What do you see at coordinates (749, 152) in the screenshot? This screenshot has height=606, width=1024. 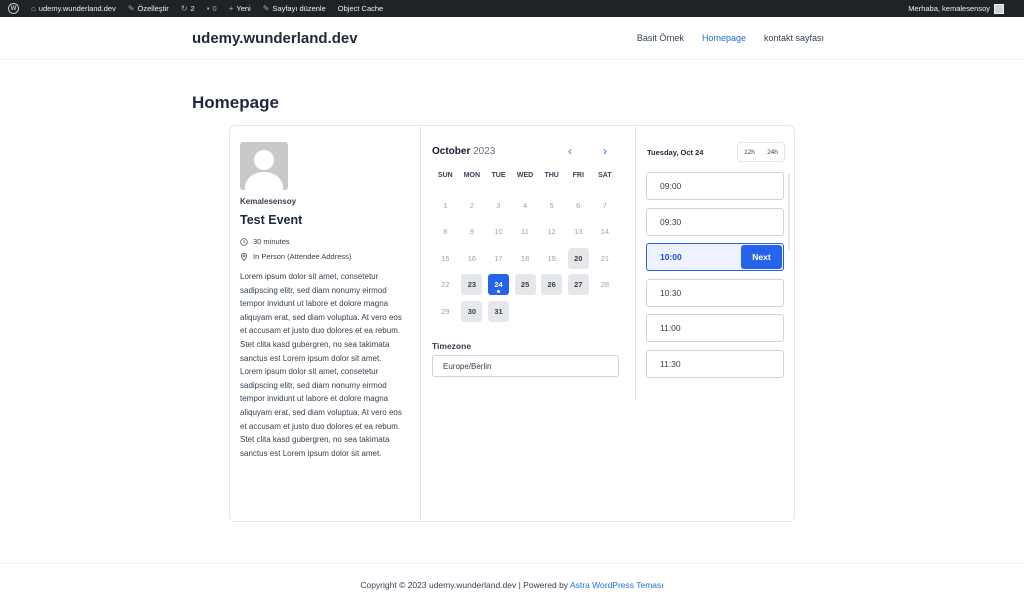 I see `format-12h-option: 12h` at bounding box center [749, 152].